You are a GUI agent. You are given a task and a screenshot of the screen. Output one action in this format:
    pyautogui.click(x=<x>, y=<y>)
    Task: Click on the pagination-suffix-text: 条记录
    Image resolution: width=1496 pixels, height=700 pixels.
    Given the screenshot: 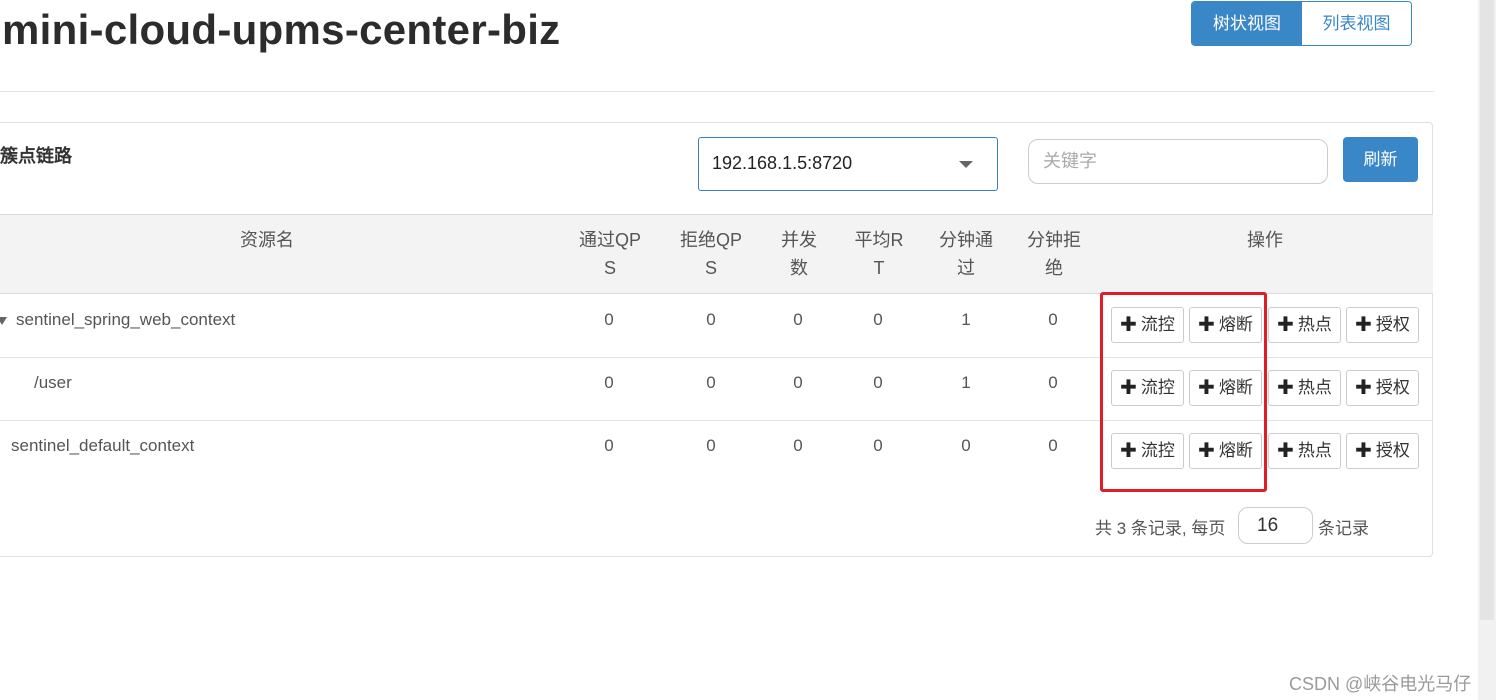 What is the action you would take?
    pyautogui.click(x=1343, y=528)
    